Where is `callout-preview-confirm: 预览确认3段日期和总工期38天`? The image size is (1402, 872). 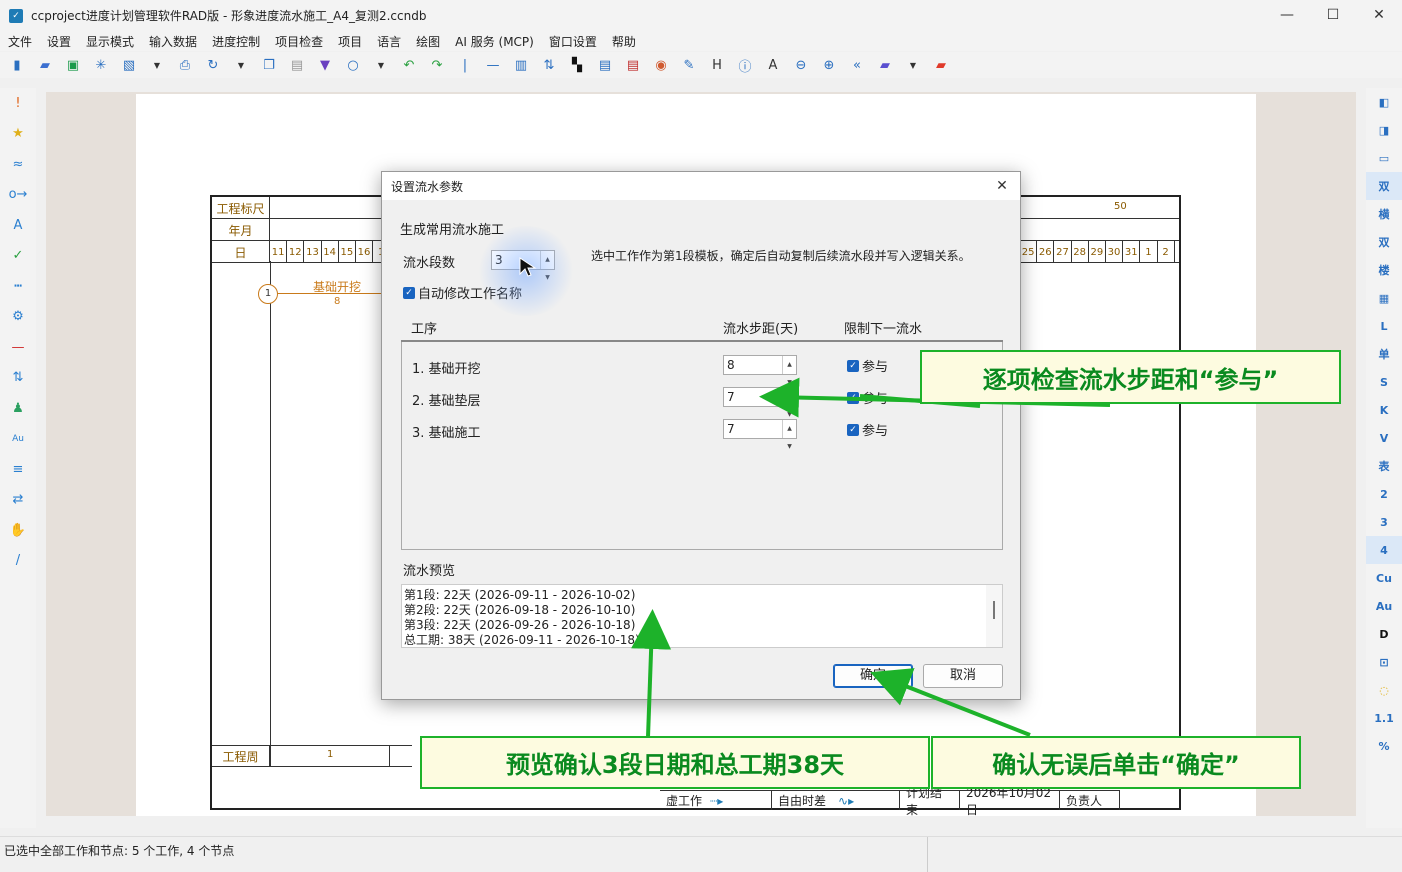 callout-preview-confirm: 预览确认3段日期和总工期38天 is located at coordinates (675, 762).